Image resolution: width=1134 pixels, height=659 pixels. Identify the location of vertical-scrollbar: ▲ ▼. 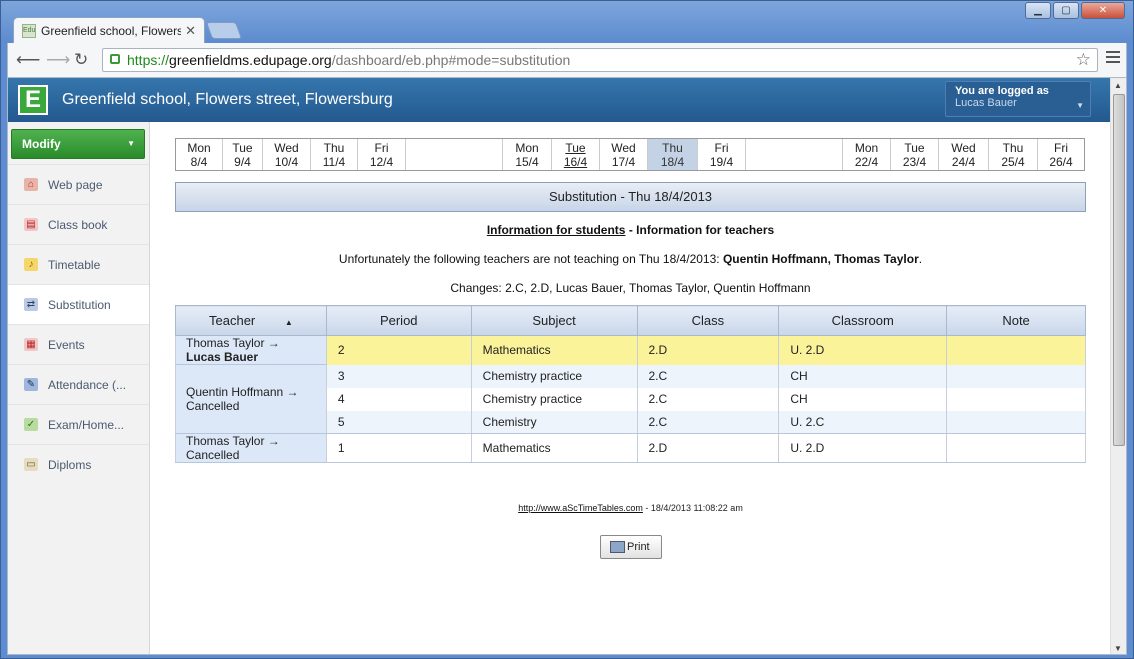
(1118, 366).